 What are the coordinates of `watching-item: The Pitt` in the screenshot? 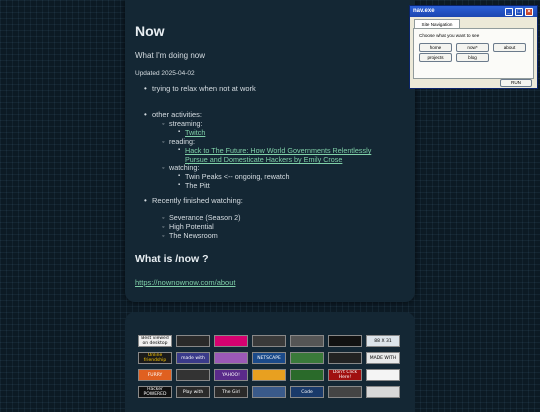 It's located at (233, 185).